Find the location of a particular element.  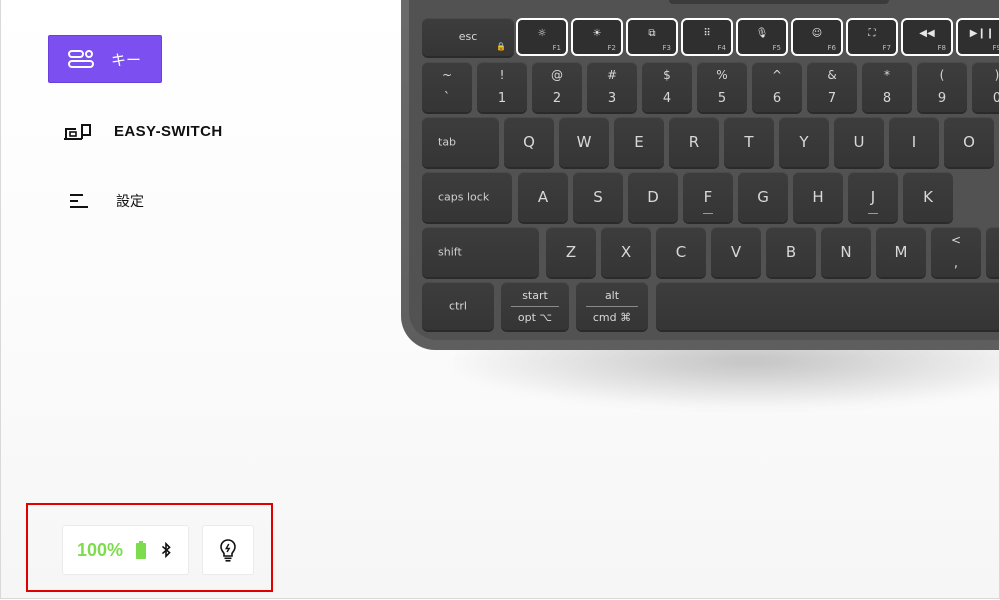

key-letter: R is located at coordinates (694, 142).